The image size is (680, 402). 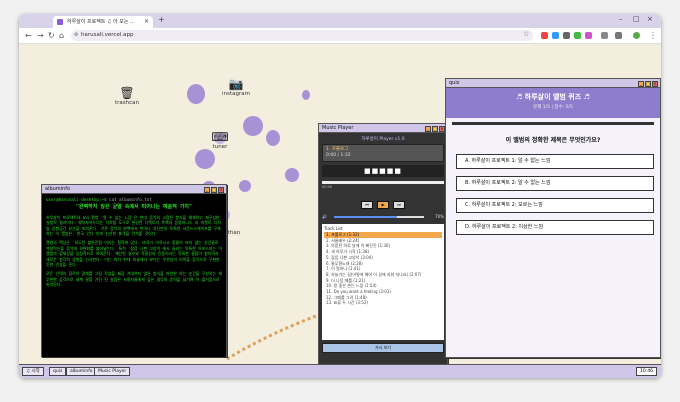 What do you see at coordinates (383, 200) in the screenshot?
I see `playback-controls: ⏮ ▶ ⏭` at bounding box center [383, 200].